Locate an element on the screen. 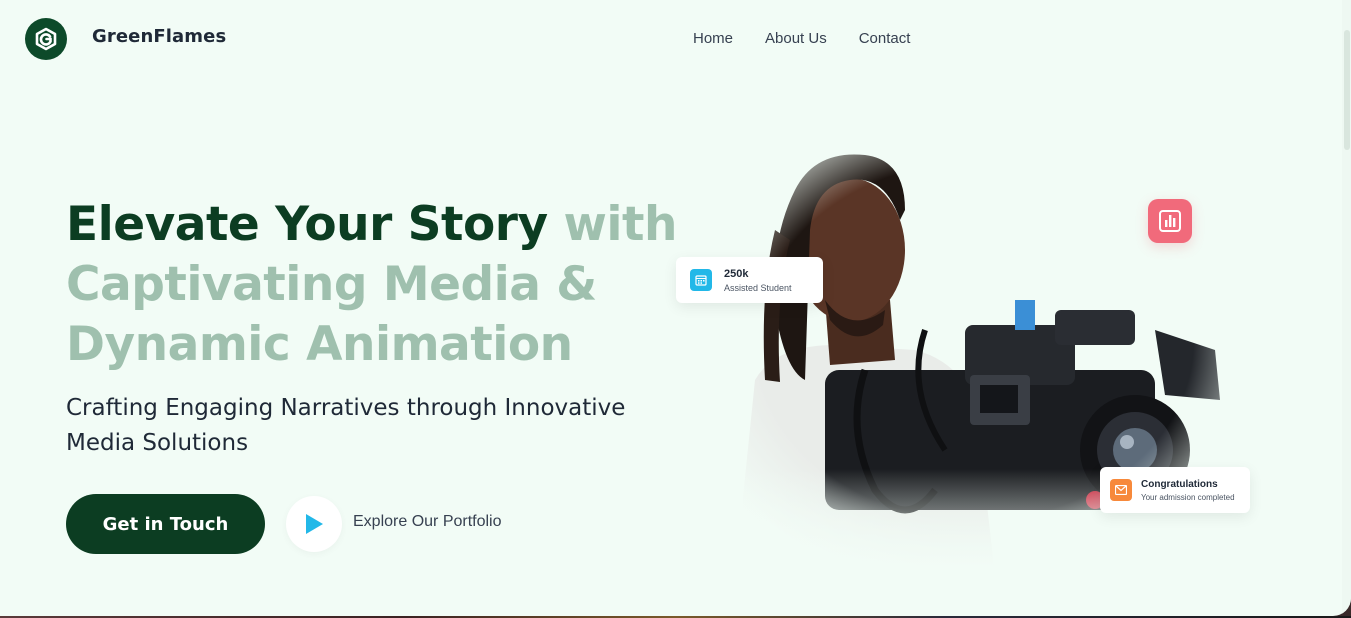 Image resolution: width=1351 pixels, height=618 pixels. congrats-subtitle: Your admission completed is located at coordinates (1188, 497).